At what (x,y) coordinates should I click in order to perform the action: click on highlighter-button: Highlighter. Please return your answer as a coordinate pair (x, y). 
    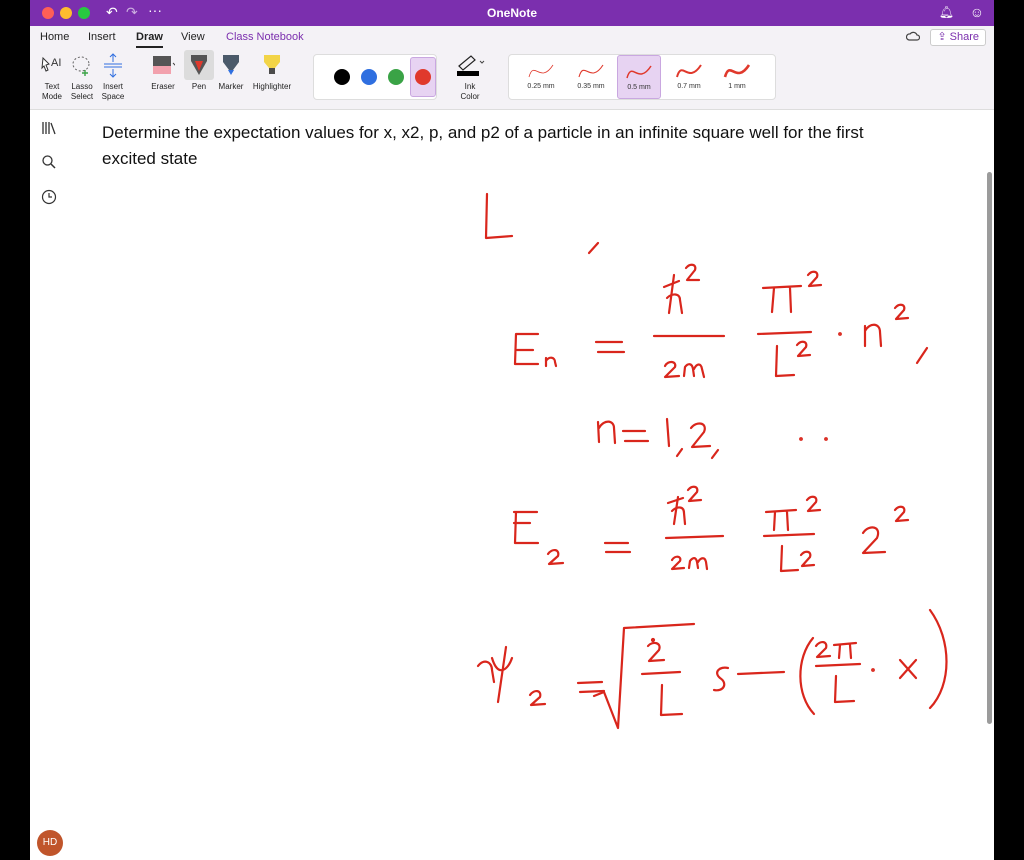
    Looking at the image, I should click on (272, 71).